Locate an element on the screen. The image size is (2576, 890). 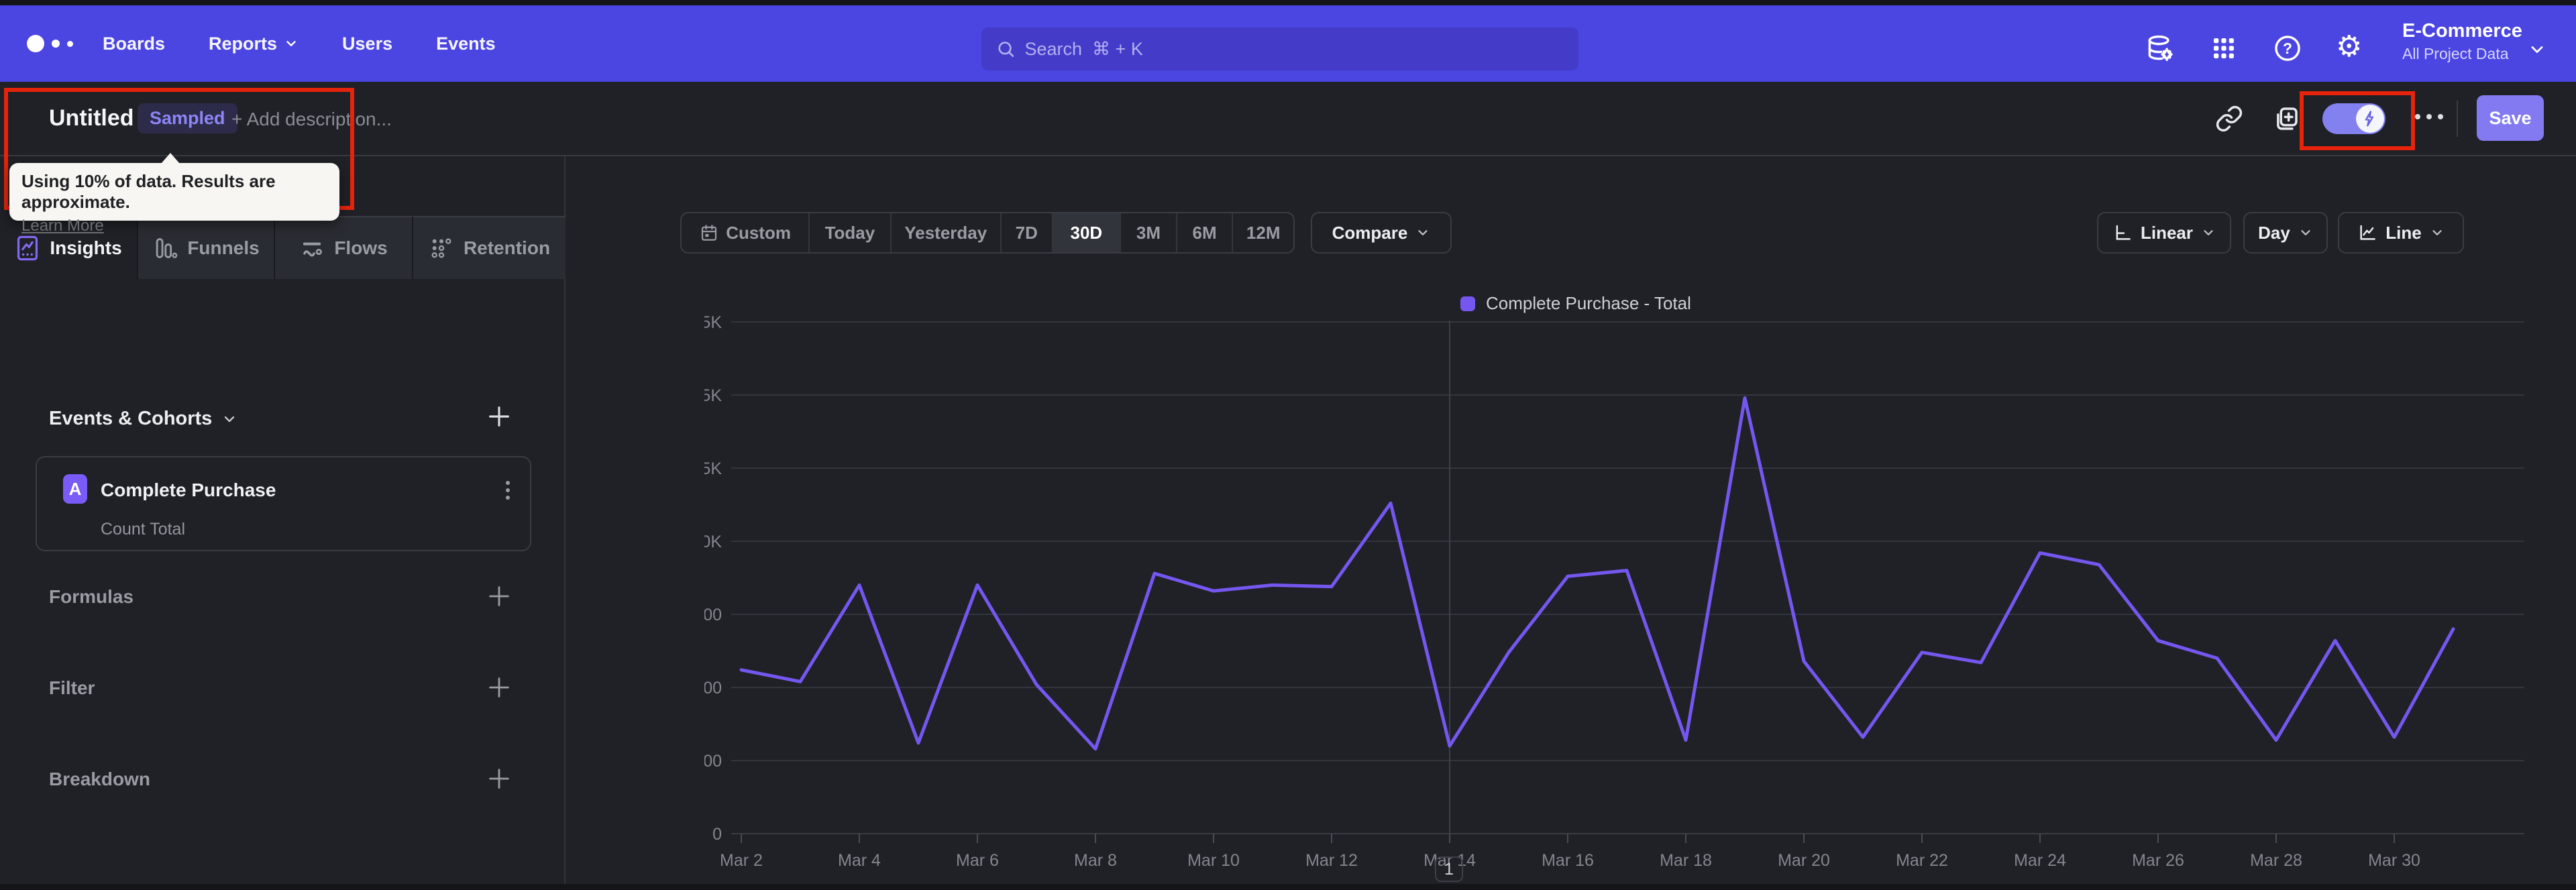
tab-label: Flows is located at coordinates (361, 247).